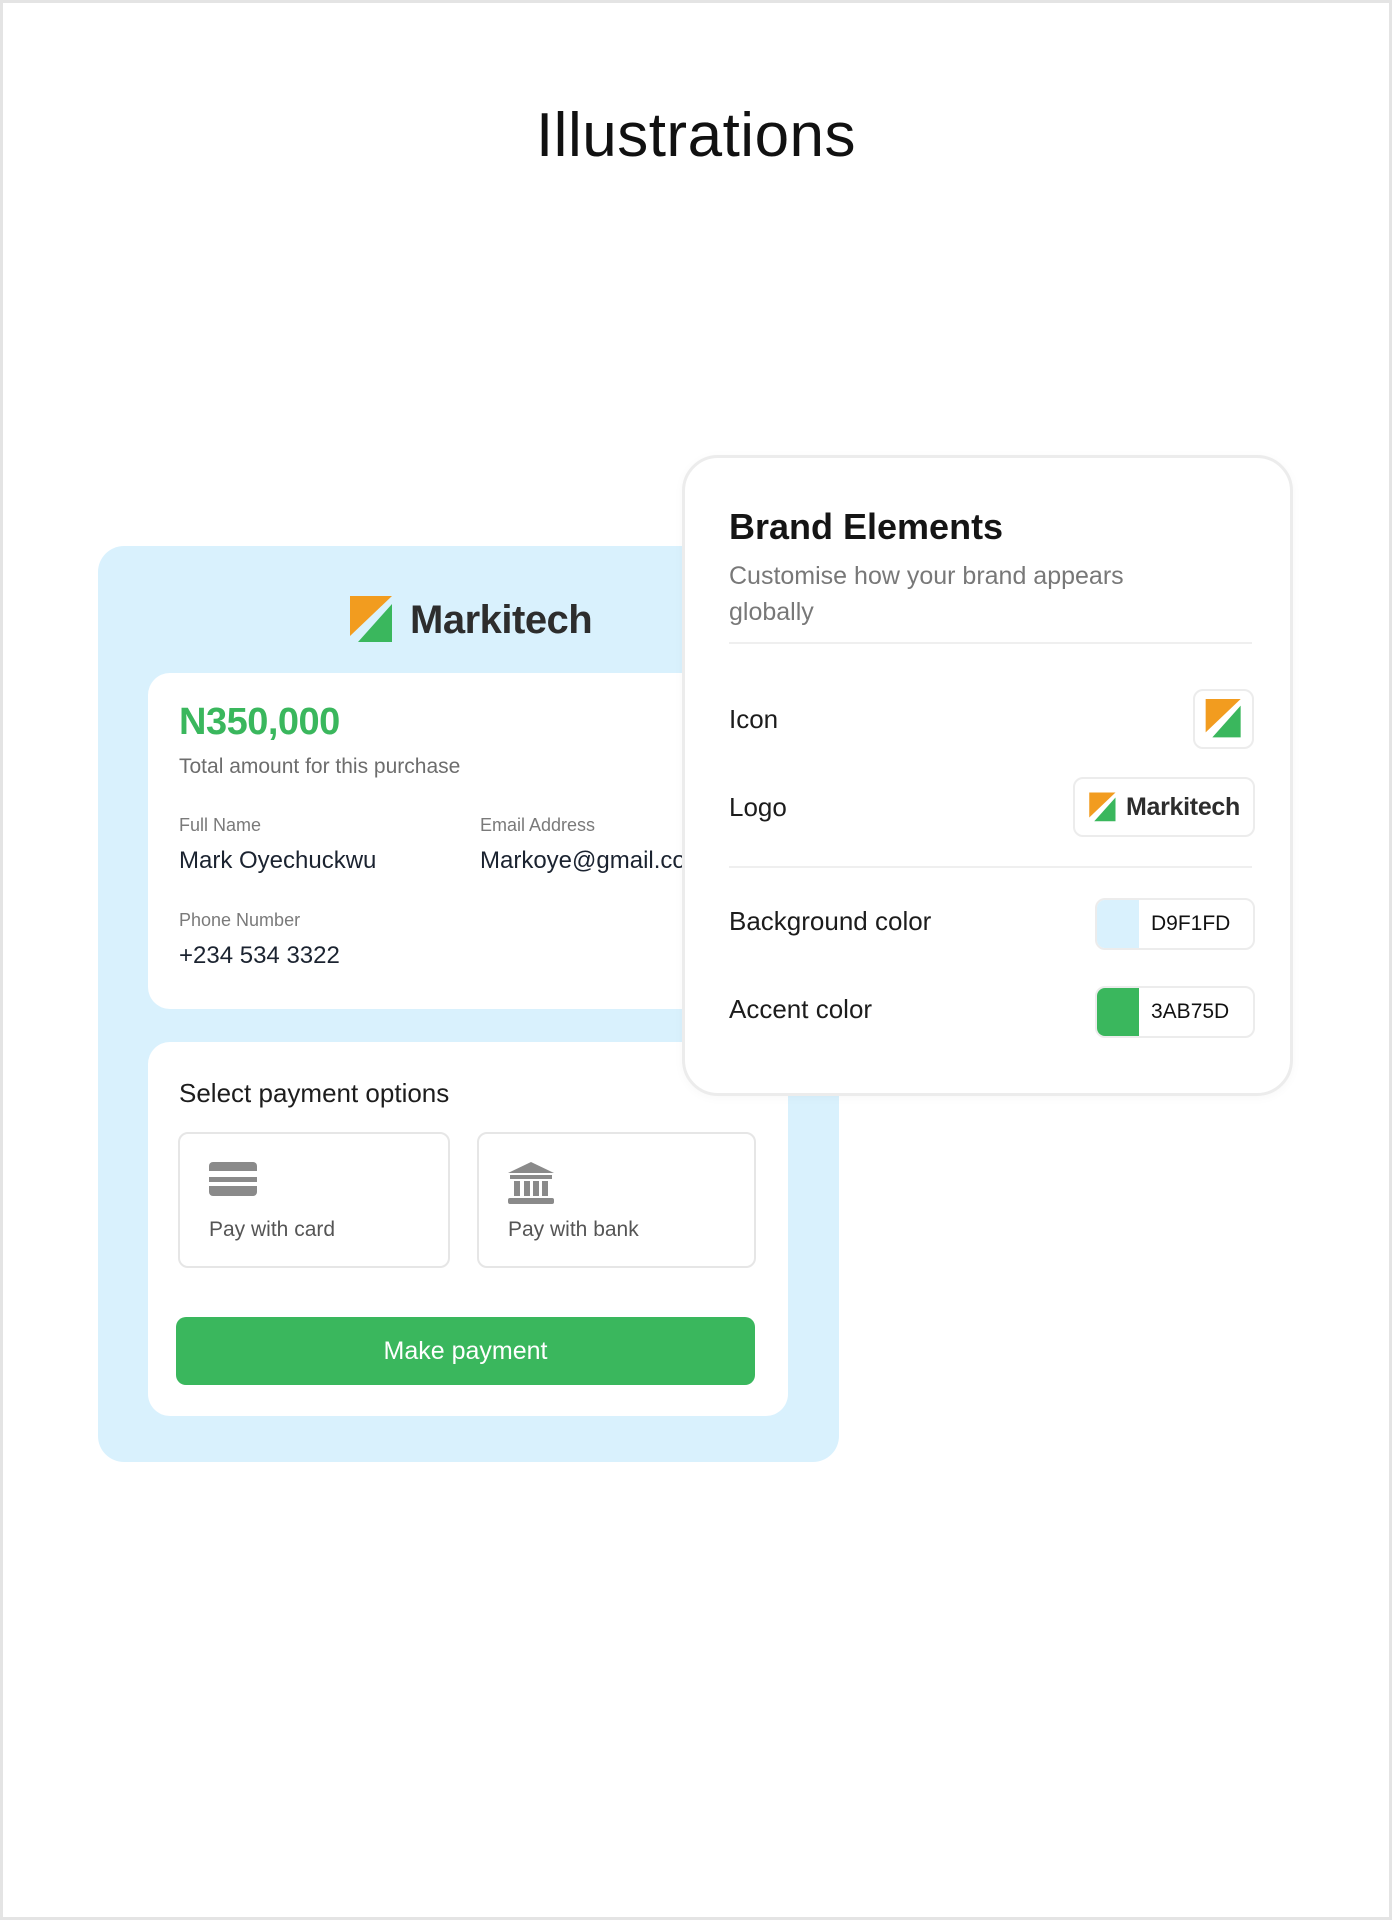 Image resolution: width=1392 pixels, height=1920 pixels. What do you see at coordinates (240, 920) in the screenshot?
I see `phone-label: Phone Number` at bounding box center [240, 920].